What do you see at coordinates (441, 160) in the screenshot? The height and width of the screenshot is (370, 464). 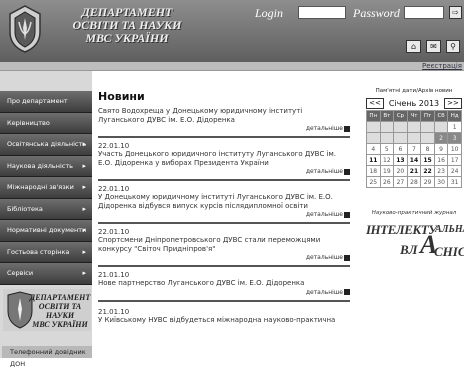 I see `calendar-day: 16` at bounding box center [441, 160].